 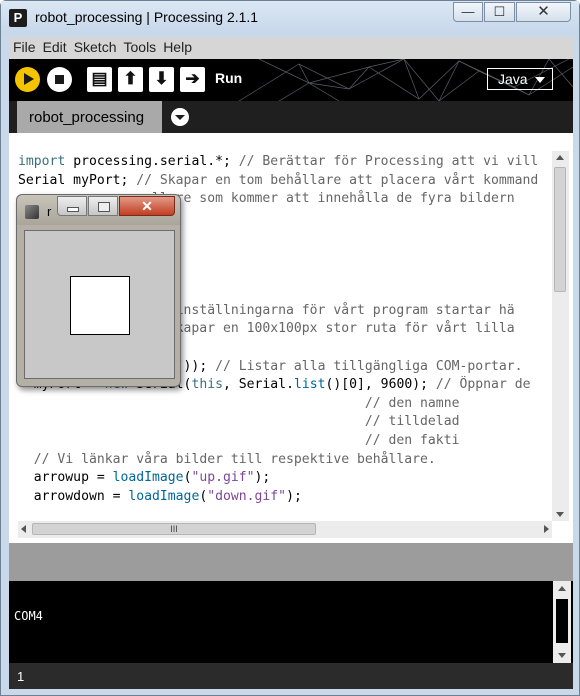 I want to click on code-token: // Berättar för Processing att vi vill, so click(x=388, y=161).